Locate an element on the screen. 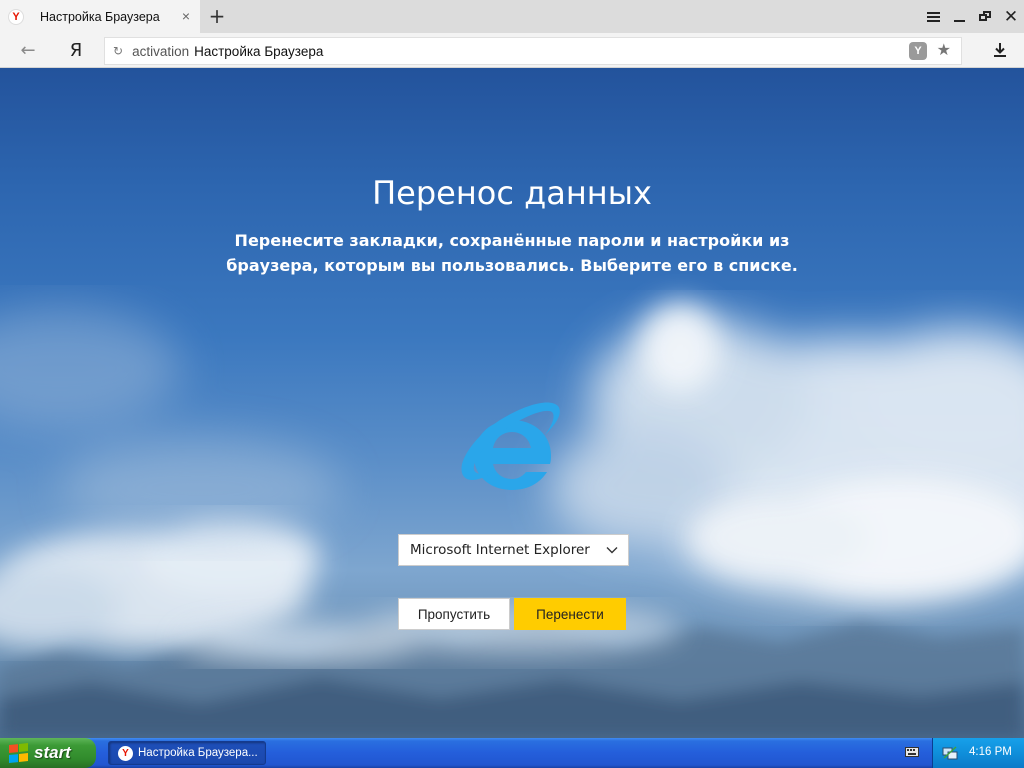 Image resolution: width=1024 pixels, height=768 pixels. window-controls: ✕ is located at coordinates (972, 16).